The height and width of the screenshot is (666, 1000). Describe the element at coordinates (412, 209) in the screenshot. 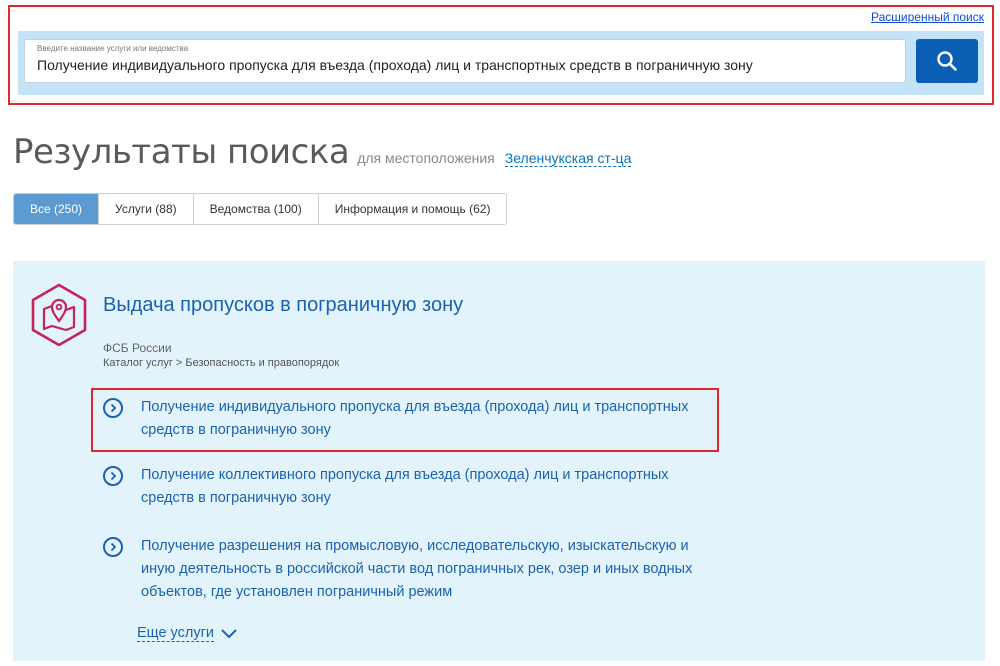

I see `tab-info-help: Информация и помощь (62)` at that location.